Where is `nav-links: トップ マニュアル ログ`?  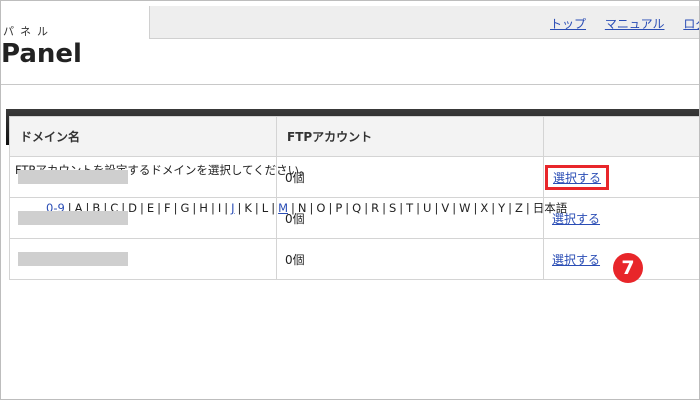 nav-links: トップ マニュアル ログ is located at coordinates (624, 23).